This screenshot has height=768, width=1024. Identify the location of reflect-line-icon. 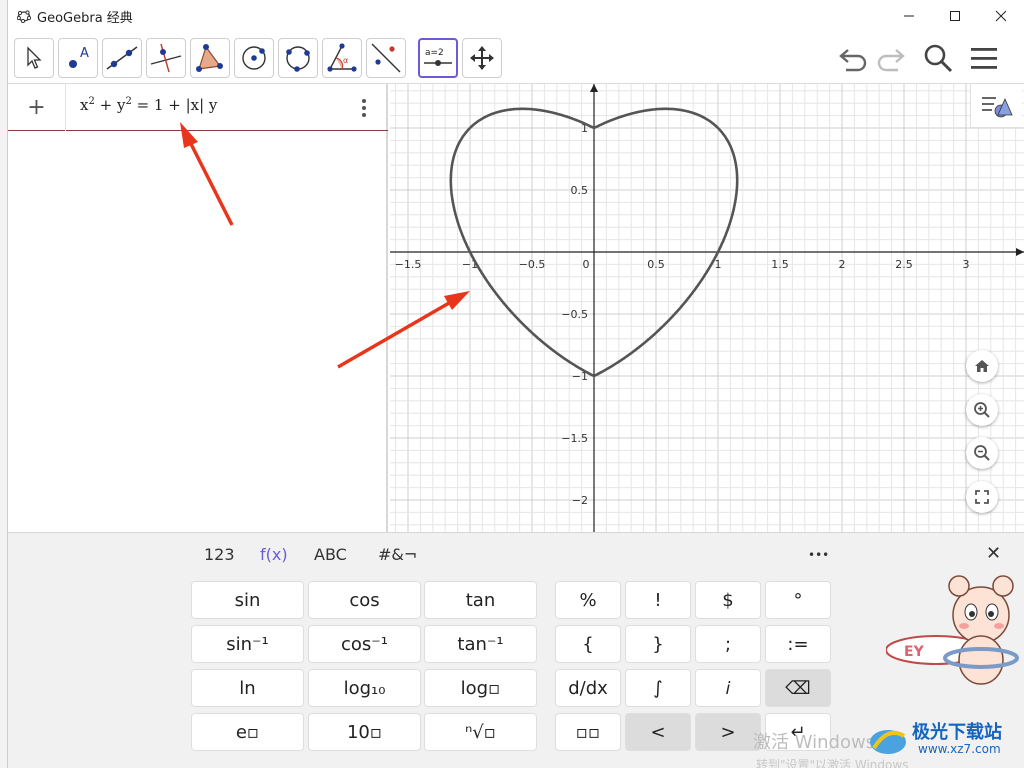
(386, 58).